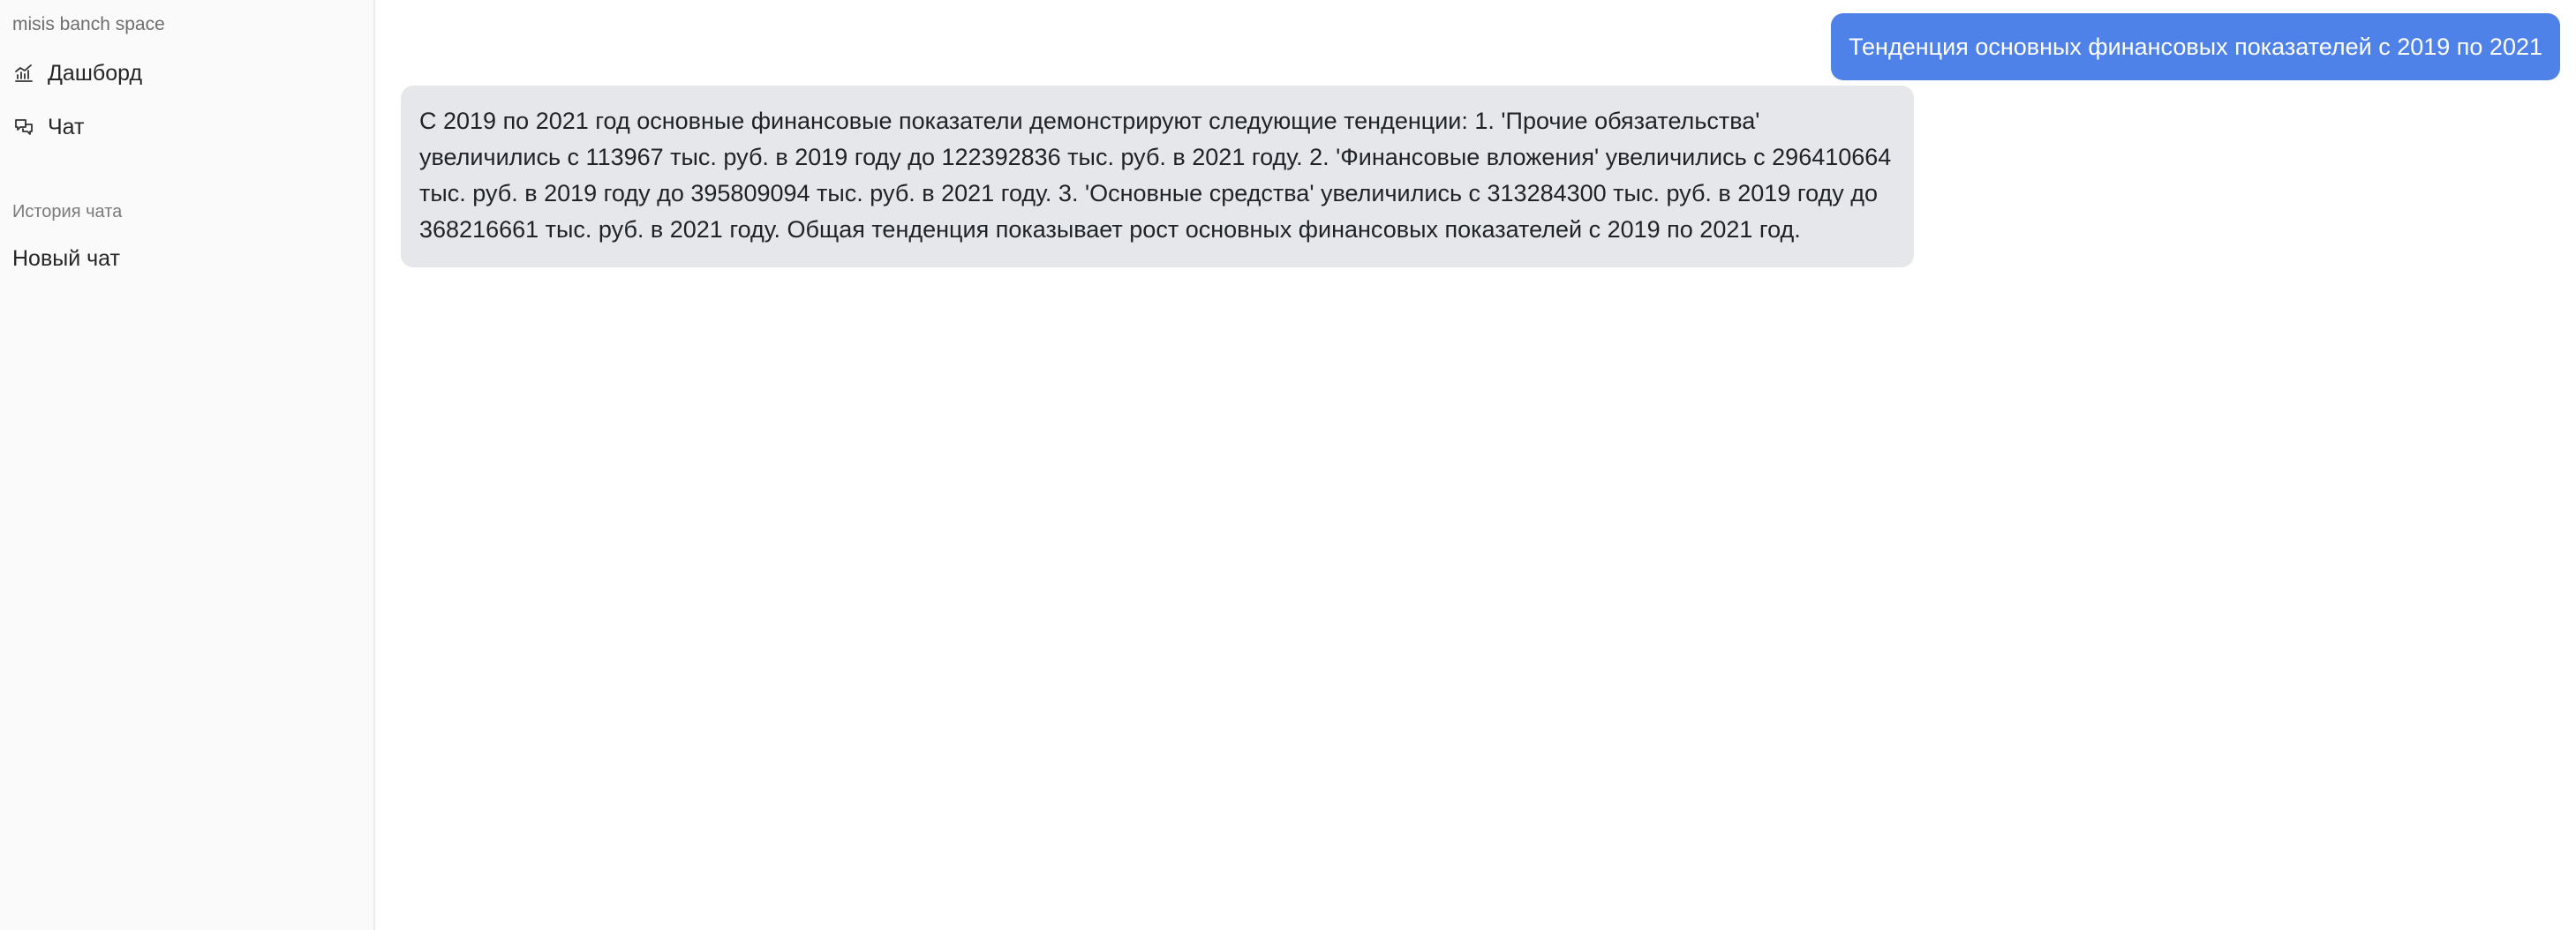 The width and height of the screenshot is (2576, 930). What do you see at coordinates (89, 24) in the screenshot?
I see `workspace-name: misis banch space` at bounding box center [89, 24].